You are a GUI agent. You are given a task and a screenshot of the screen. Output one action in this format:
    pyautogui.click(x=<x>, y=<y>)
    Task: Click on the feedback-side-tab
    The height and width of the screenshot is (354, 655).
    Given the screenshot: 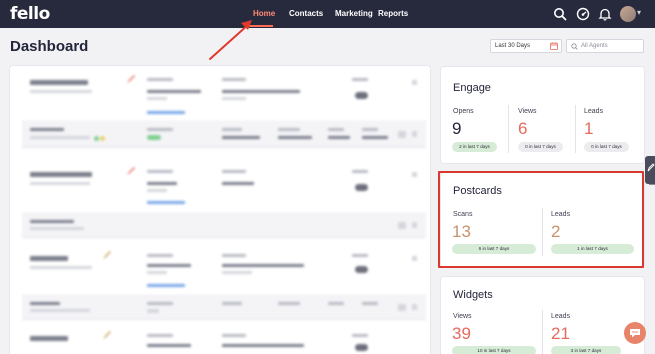 What is the action you would take?
    pyautogui.click(x=650, y=170)
    